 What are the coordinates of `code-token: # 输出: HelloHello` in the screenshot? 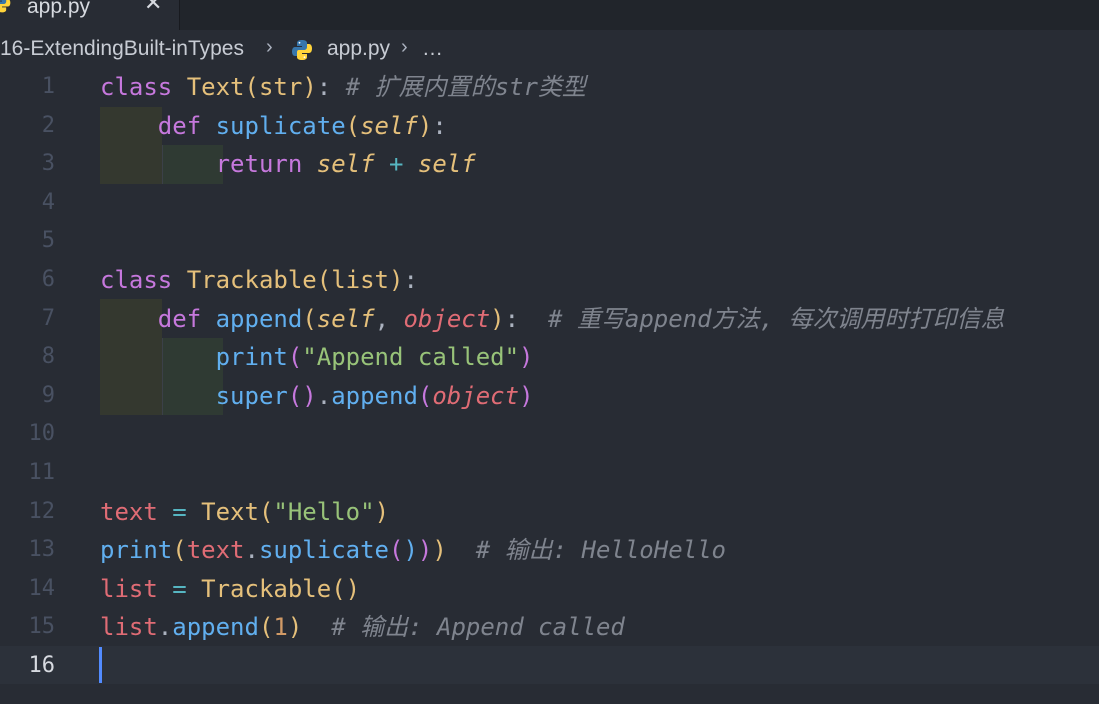 It's located at (601, 550).